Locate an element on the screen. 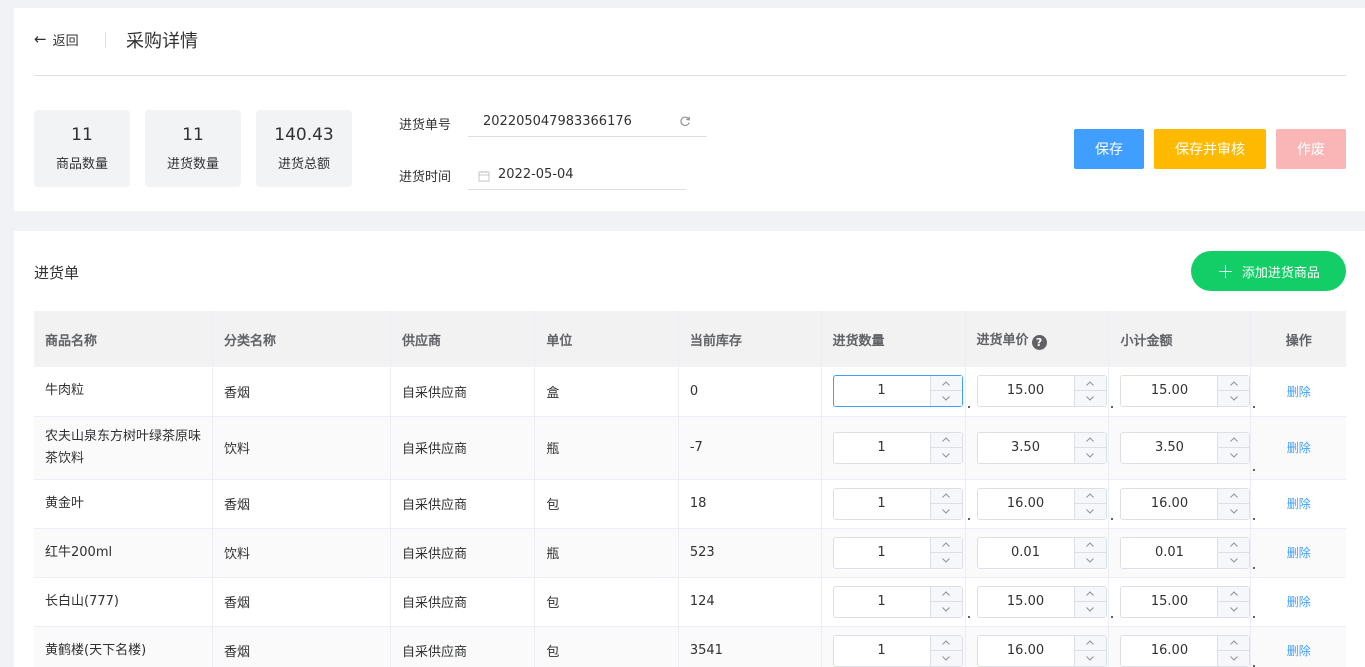  subtotal-stepper: 3.50 is located at coordinates (1185, 447).